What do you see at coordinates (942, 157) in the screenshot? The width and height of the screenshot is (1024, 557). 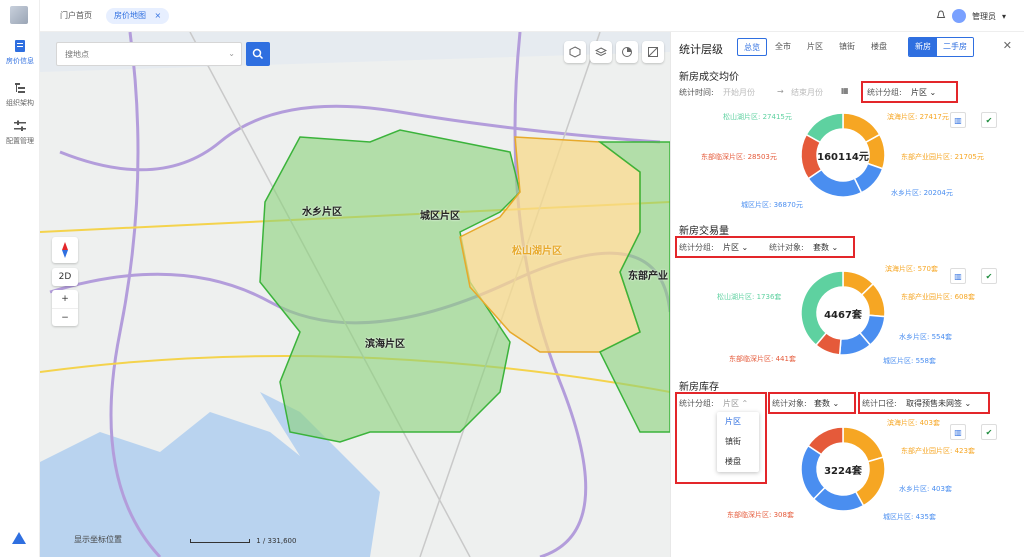 I see `donut-label: 东部产业园片区: 21705元` at bounding box center [942, 157].